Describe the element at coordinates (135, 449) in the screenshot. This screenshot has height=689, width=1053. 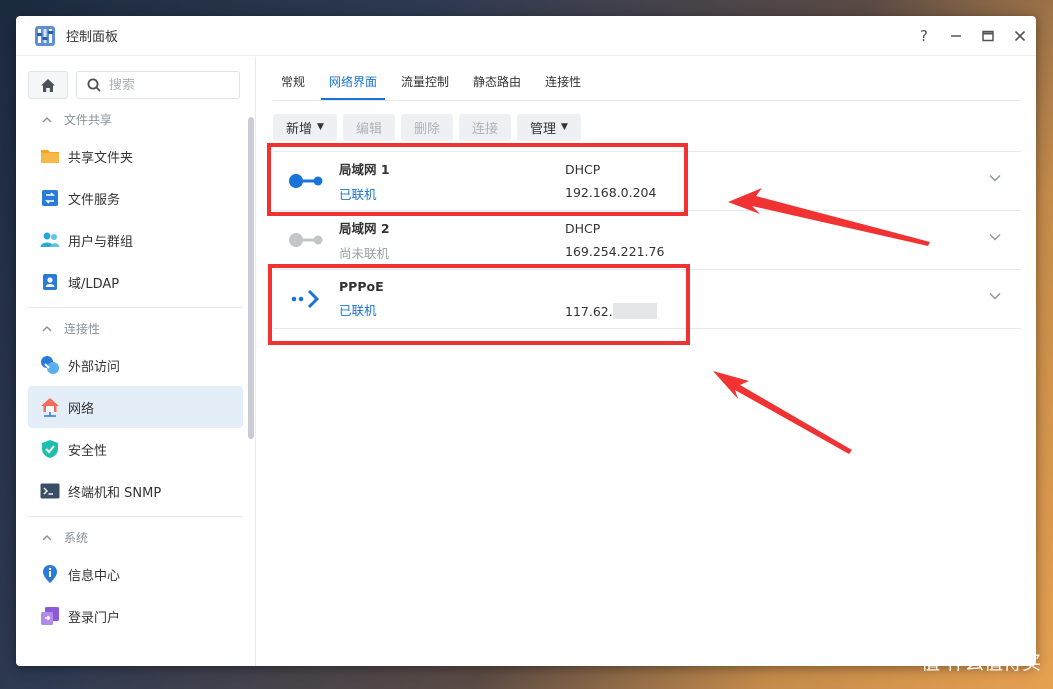
I see `sidebar-item-security: 安全性` at that location.